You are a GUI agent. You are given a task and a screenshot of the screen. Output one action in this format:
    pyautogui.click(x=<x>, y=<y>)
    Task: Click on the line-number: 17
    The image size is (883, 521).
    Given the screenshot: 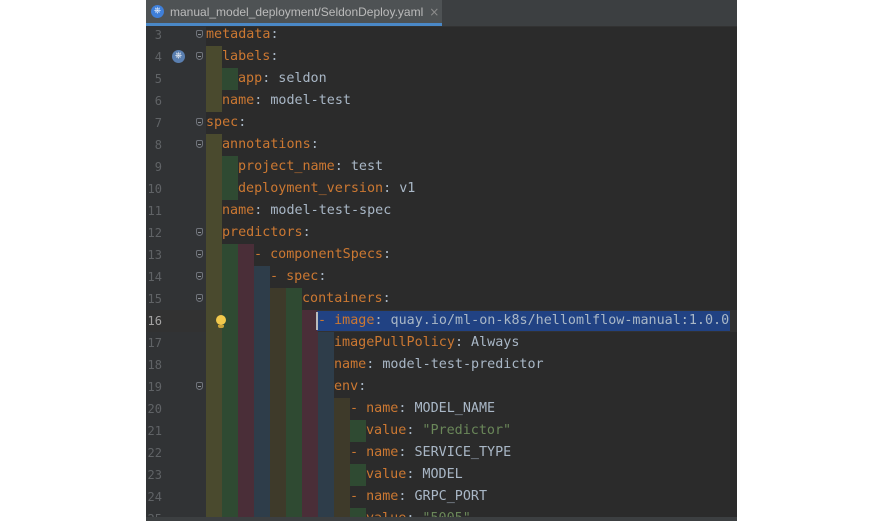 What is the action you would take?
    pyautogui.click(x=154, y=343)
    